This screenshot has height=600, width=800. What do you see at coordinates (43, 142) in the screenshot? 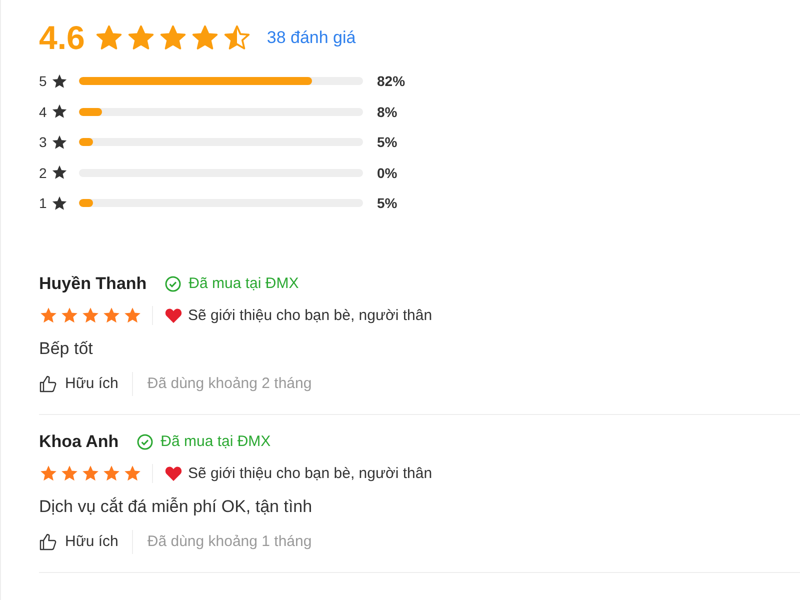
I see `star-level: 3` at bounding box center [43, 142].